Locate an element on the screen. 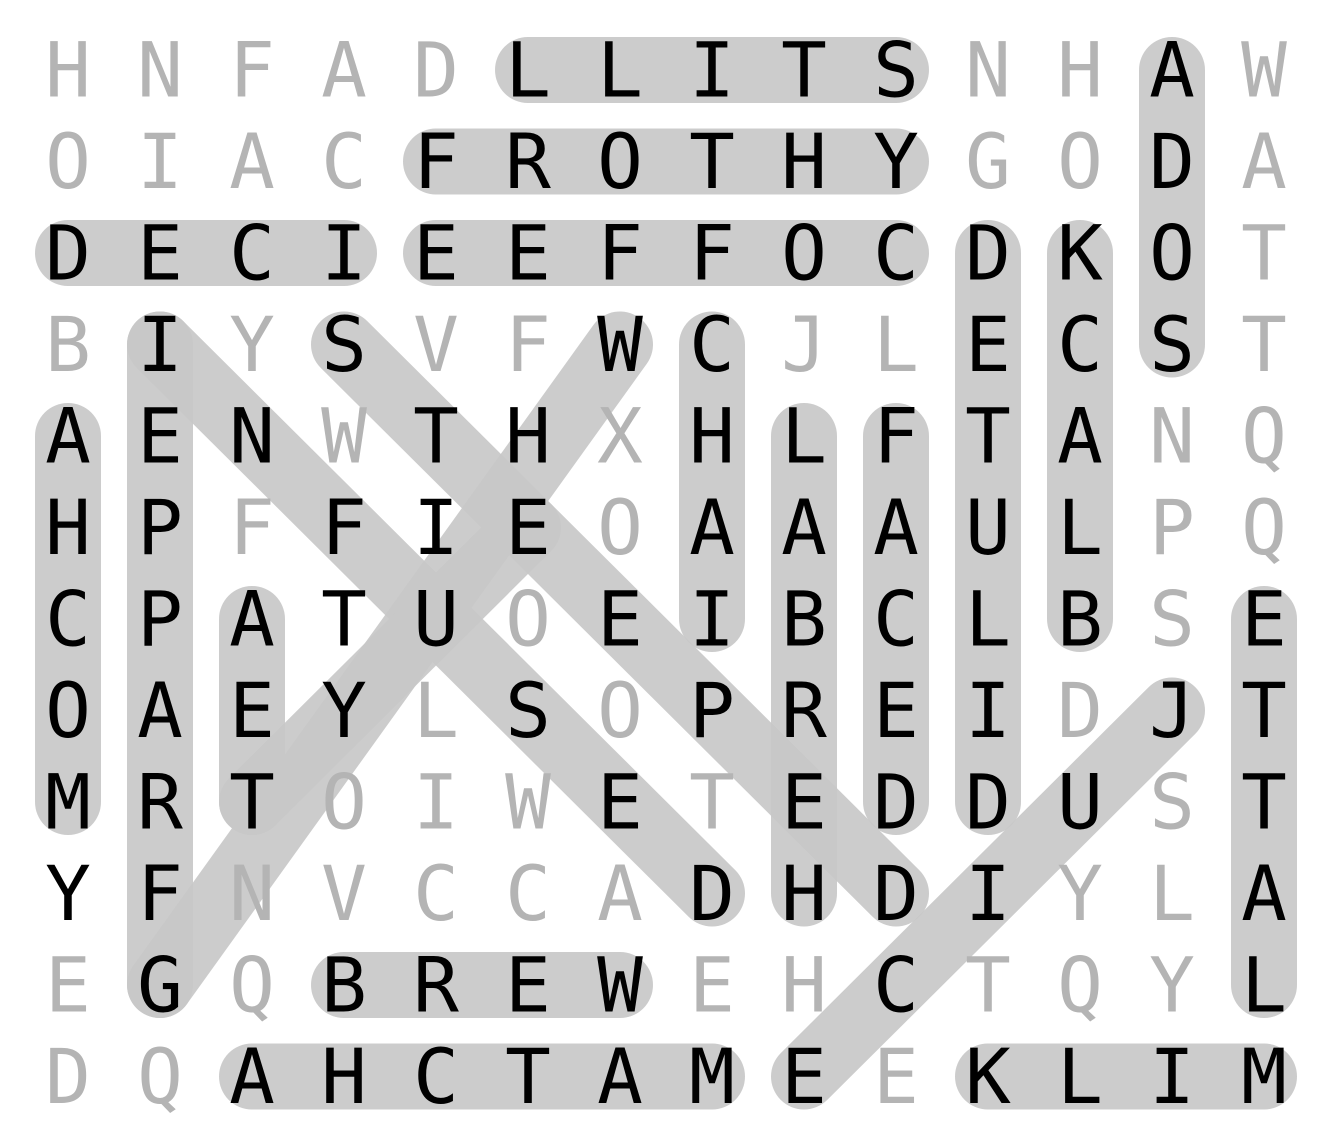 This screenshot has width=1329, height=1146. grid-letter: M is located at coordinates (68, 802).